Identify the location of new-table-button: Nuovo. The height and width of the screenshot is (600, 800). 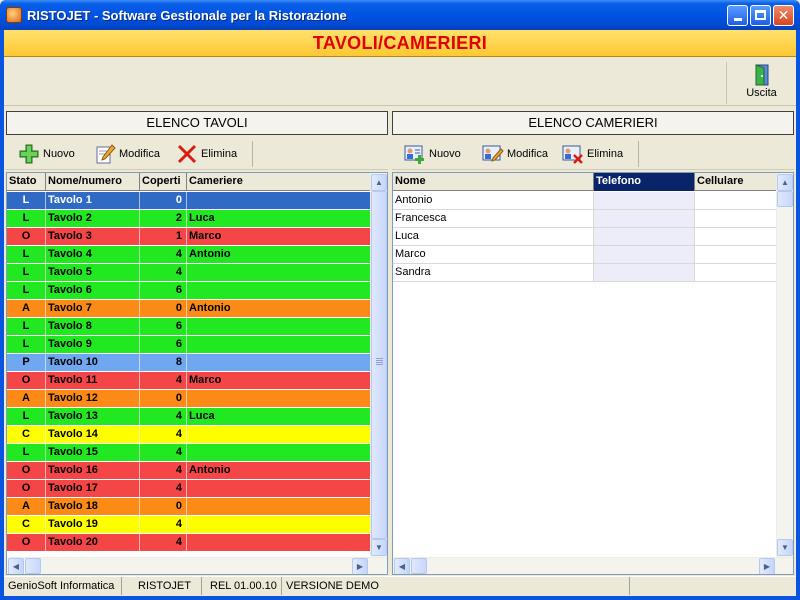
(46, 154).